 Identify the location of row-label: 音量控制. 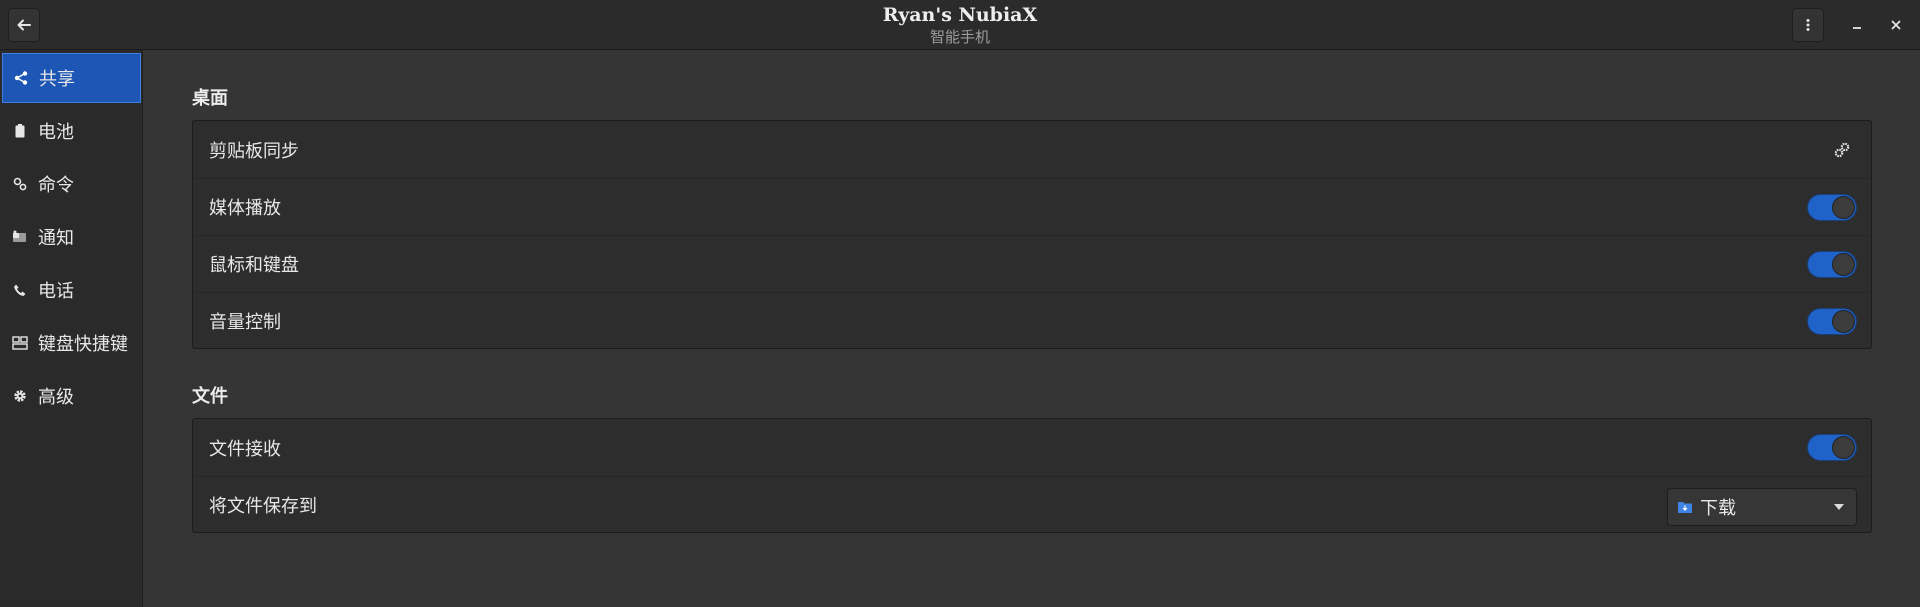
(245, 322).